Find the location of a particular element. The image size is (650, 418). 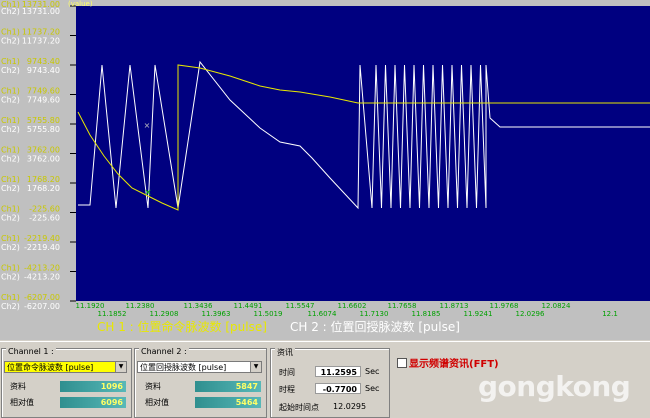

y-tick-label-ch2: 7749.60 is located at coordinates (43, 100).